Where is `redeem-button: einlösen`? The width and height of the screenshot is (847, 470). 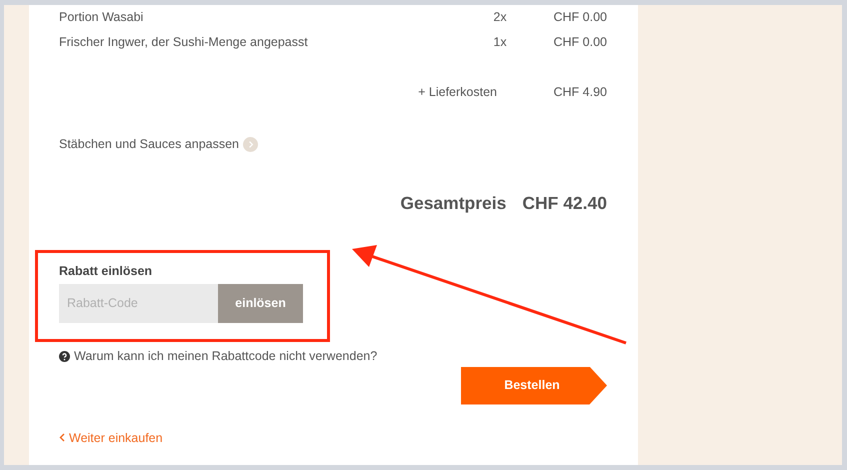 redeem-button: einlösen is located at coordinates (260, 303).